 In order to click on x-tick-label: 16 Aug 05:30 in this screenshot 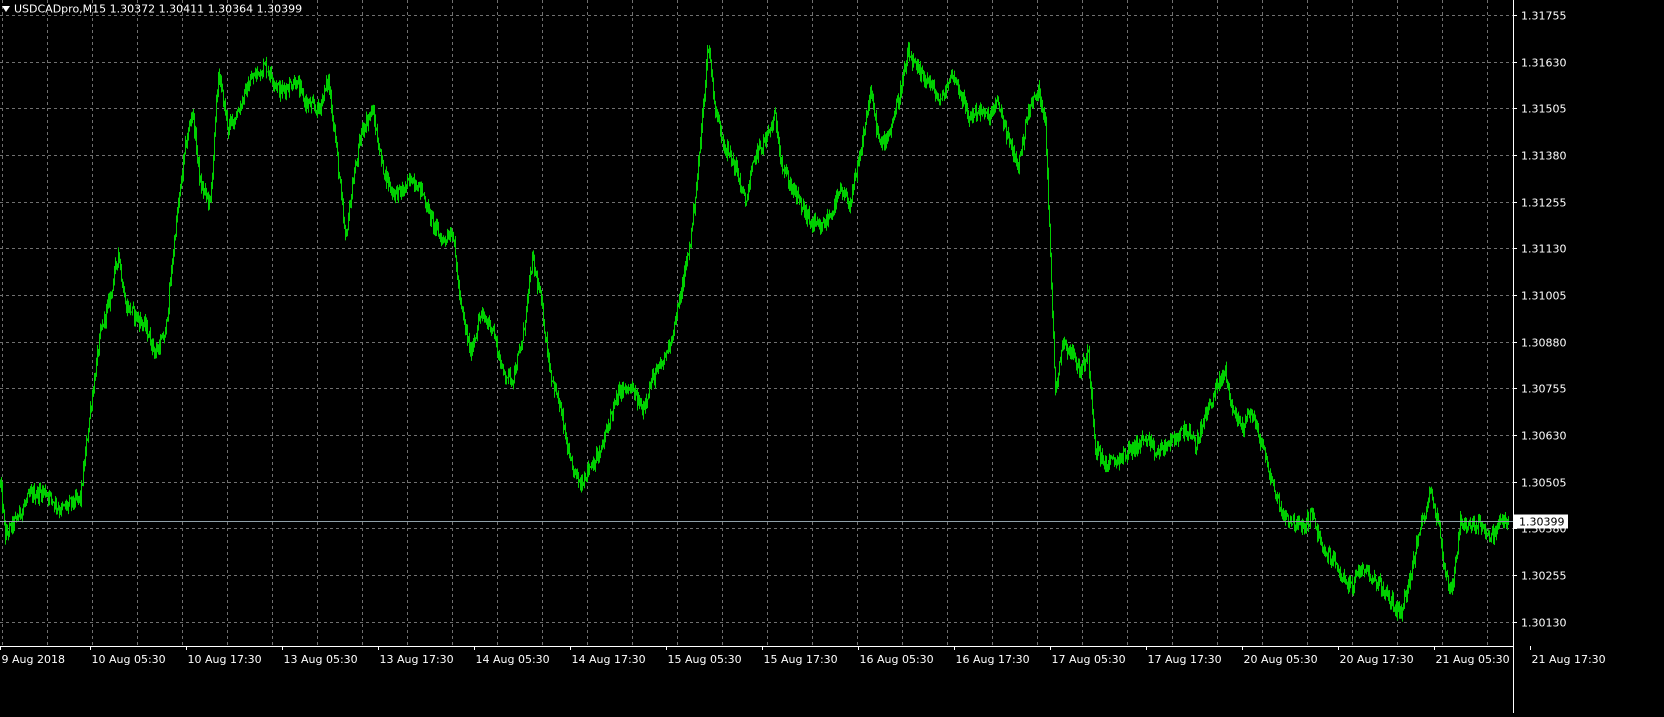, I will do `click(897, 659)`.